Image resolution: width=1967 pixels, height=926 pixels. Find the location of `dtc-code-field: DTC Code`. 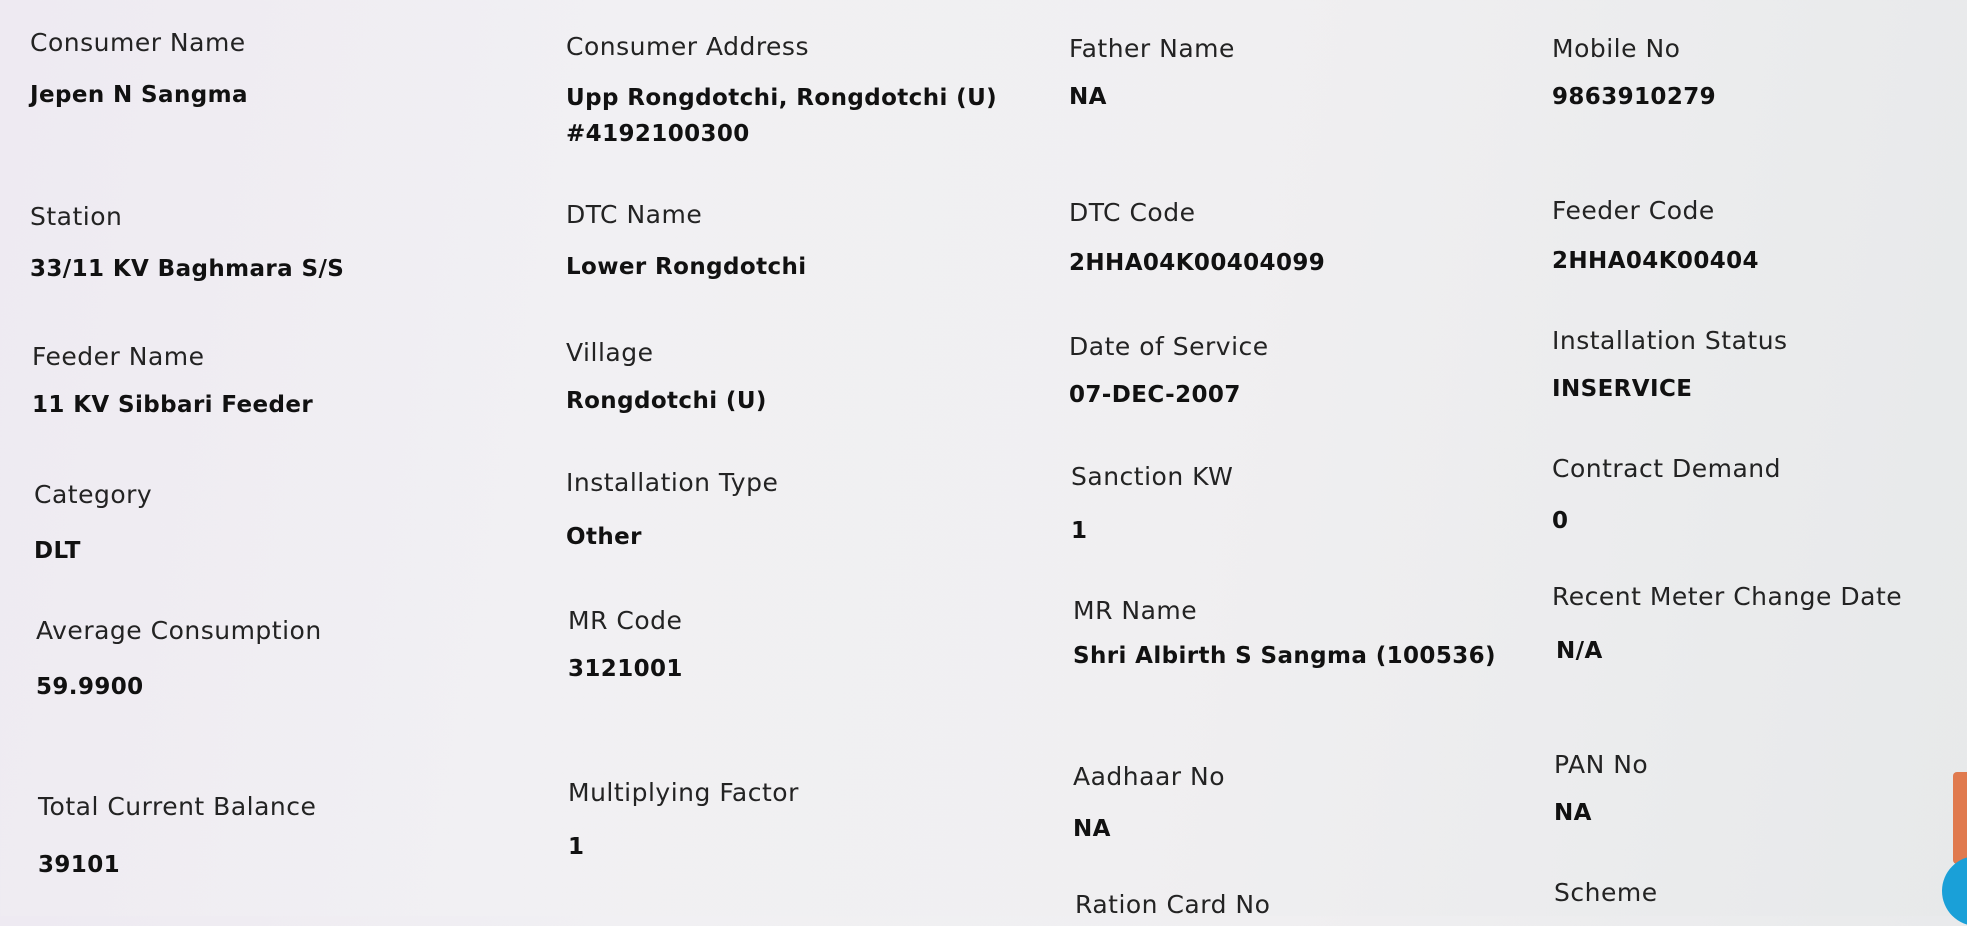

dtc-code-field: DTC Code is located at coordinates (1132, 212).